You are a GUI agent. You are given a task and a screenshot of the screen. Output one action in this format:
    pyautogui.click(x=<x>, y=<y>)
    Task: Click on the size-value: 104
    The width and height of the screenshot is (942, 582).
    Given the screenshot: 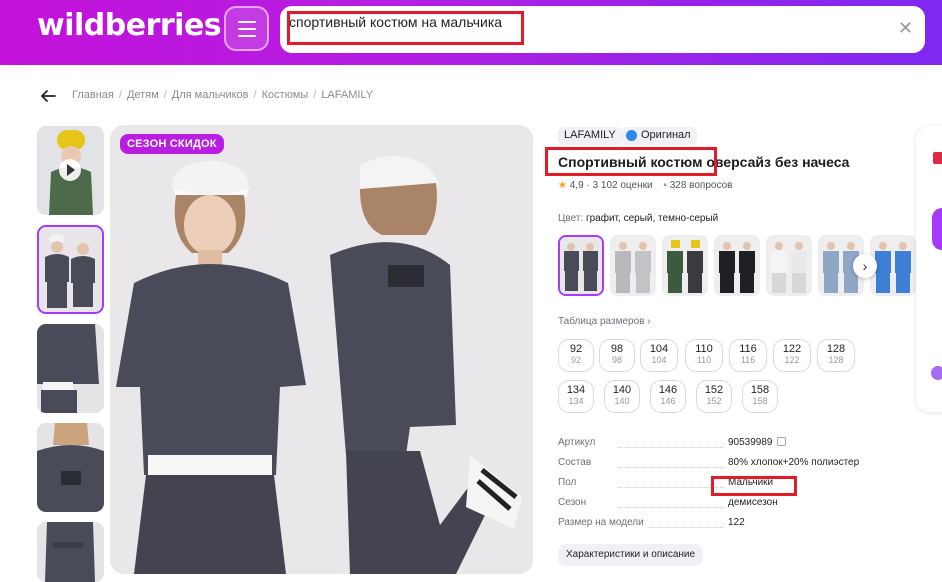 What is the action you would take?
    pyautogui.click(x=659, y=349)
    